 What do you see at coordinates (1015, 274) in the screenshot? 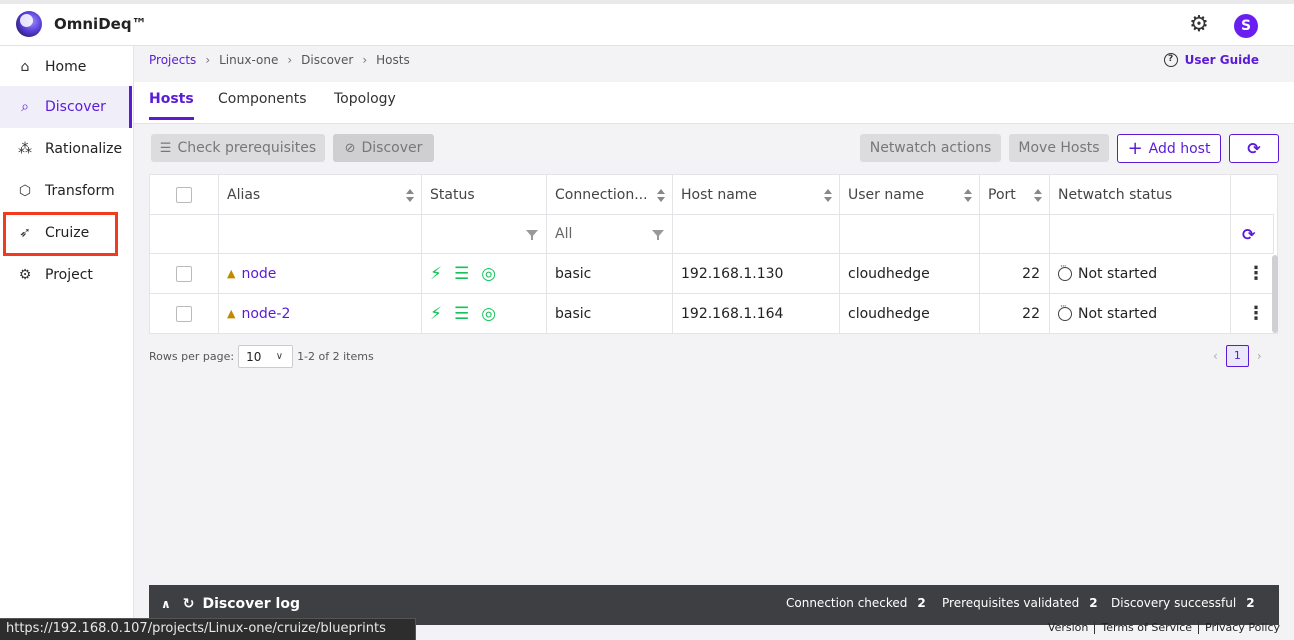
I see `table-row-port: 22` at bounding box center [1015, 274].